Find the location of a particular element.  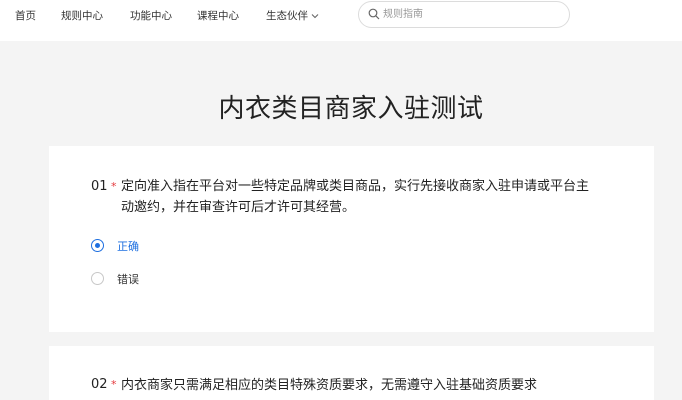

top-nav-bar: 首页 规则中心 功能中心 课程中心 生态伙伴 is located at coordinates (341, 20).